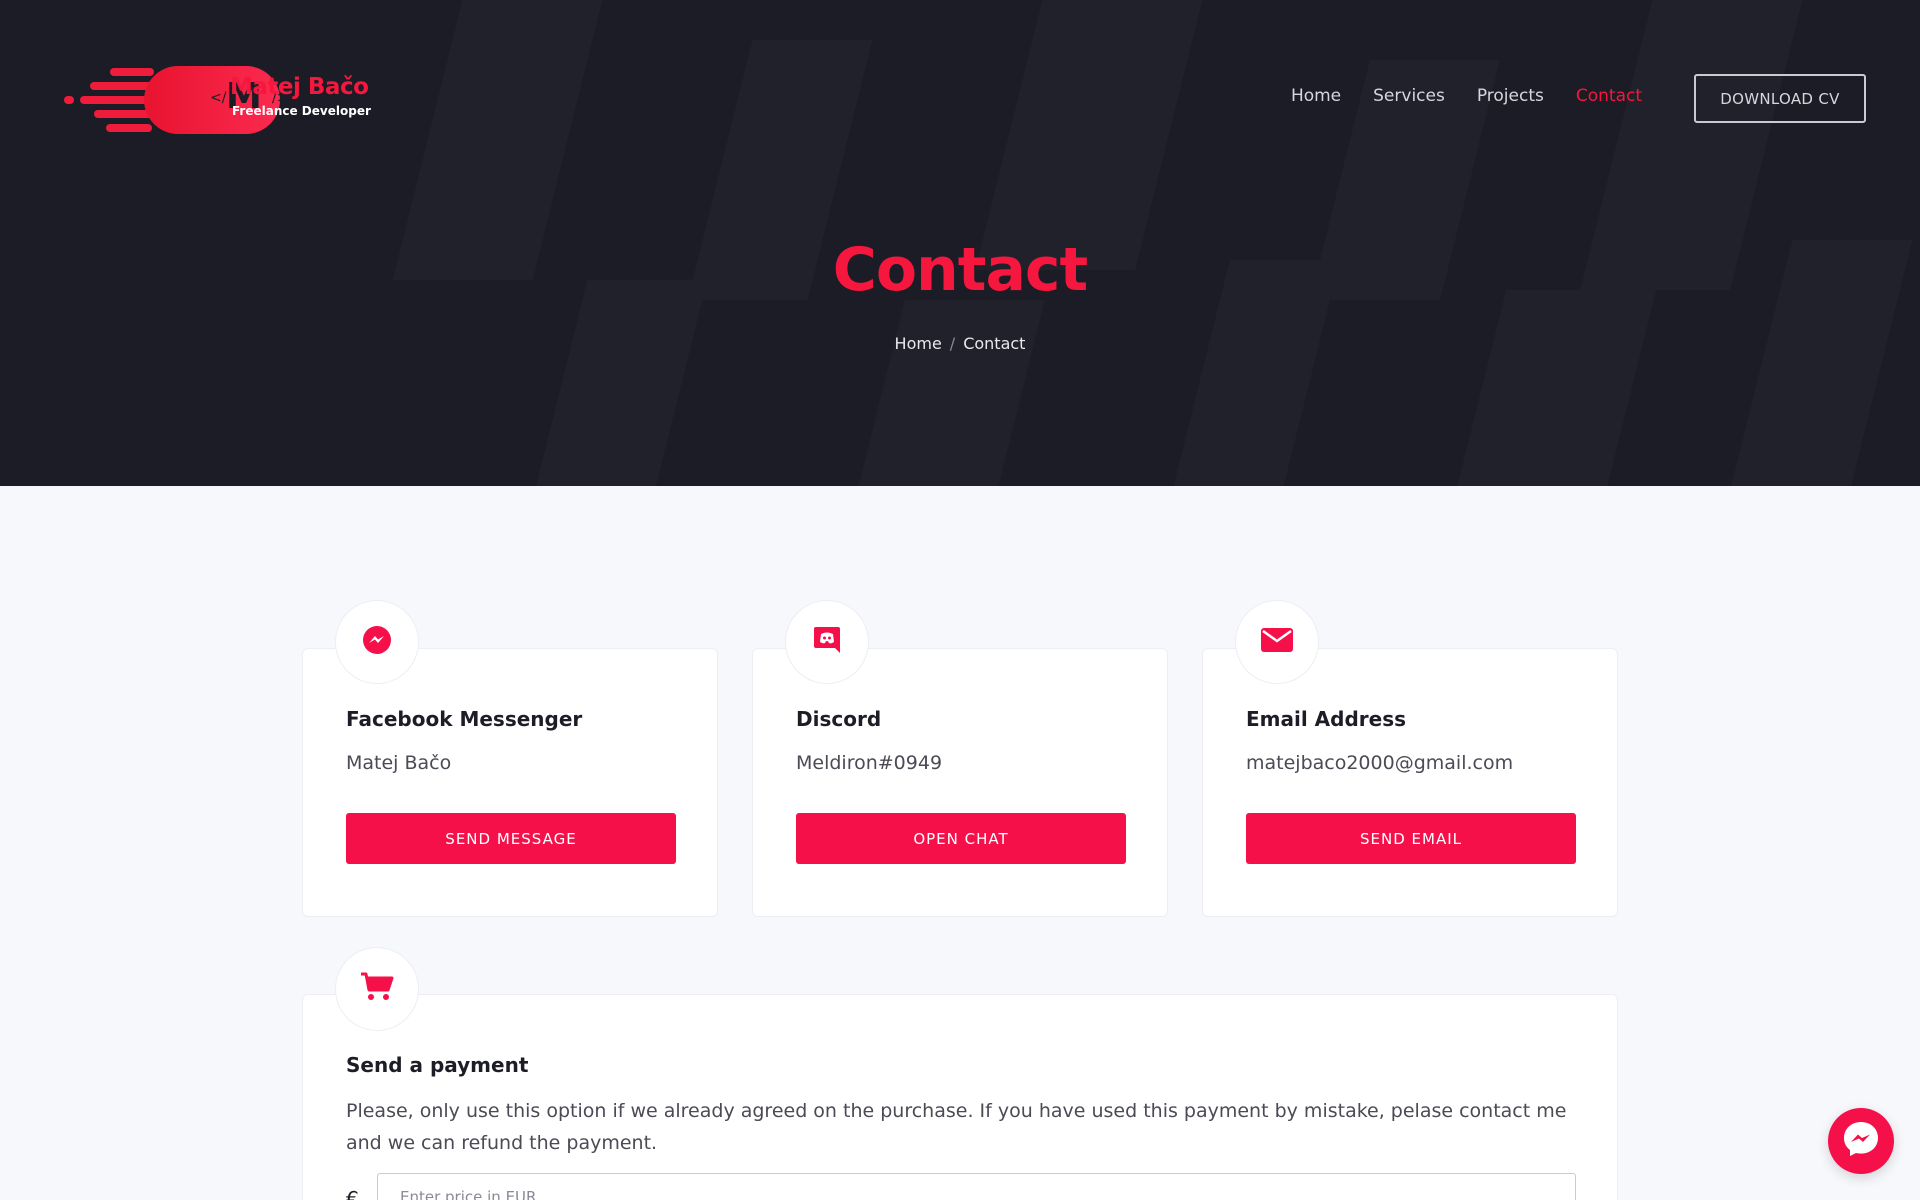  Describe the element at coordinates (960, 782) in the screenshot. I see `discord-card: Discord Meldiron#0949 OPEN CHAT` at that location.